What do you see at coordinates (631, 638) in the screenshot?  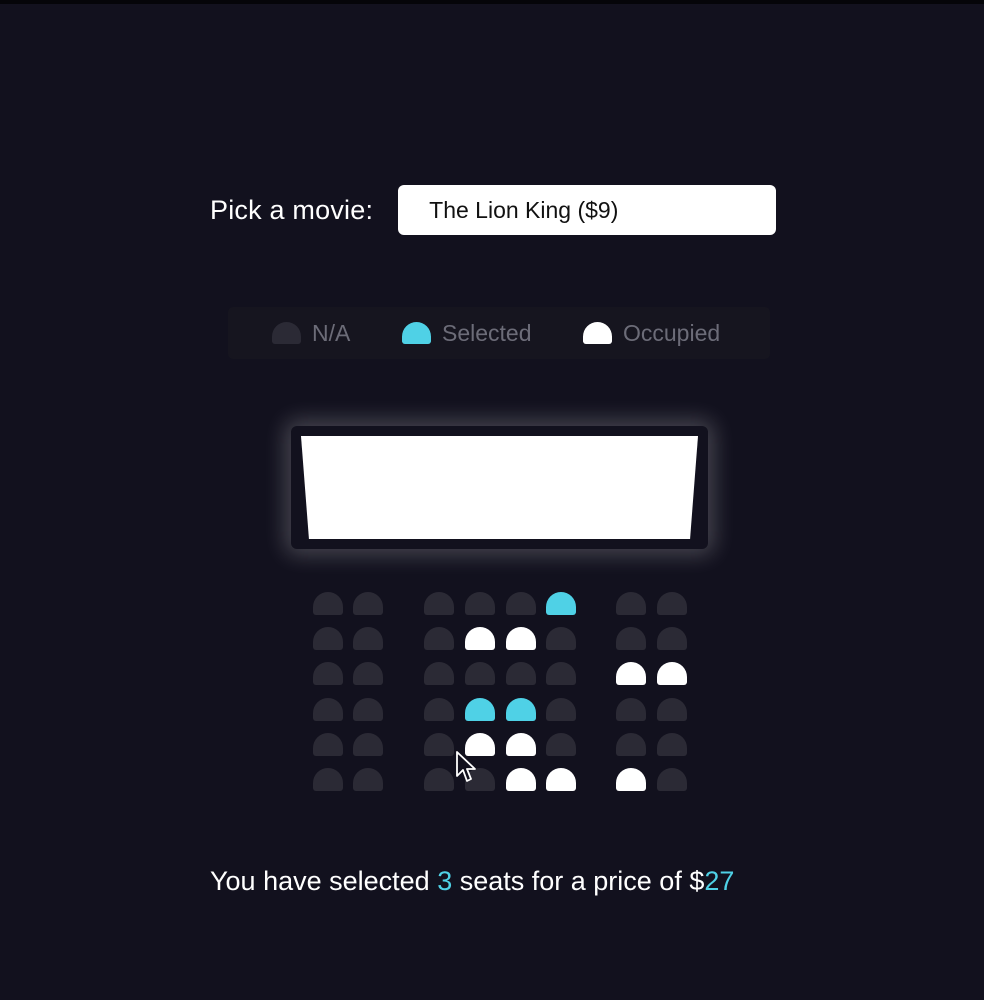 I see `seat-r2-c7-na` at bounding box center [631, 638].